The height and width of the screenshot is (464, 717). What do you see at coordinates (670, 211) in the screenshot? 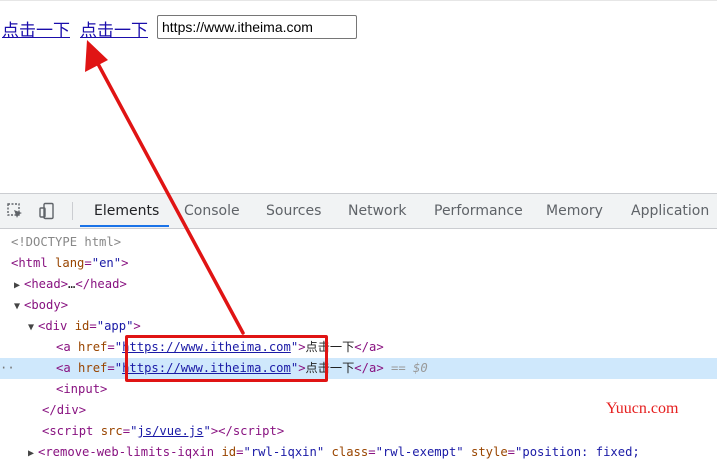
I see `tab-application: Application` at bounding box center [670, 211].